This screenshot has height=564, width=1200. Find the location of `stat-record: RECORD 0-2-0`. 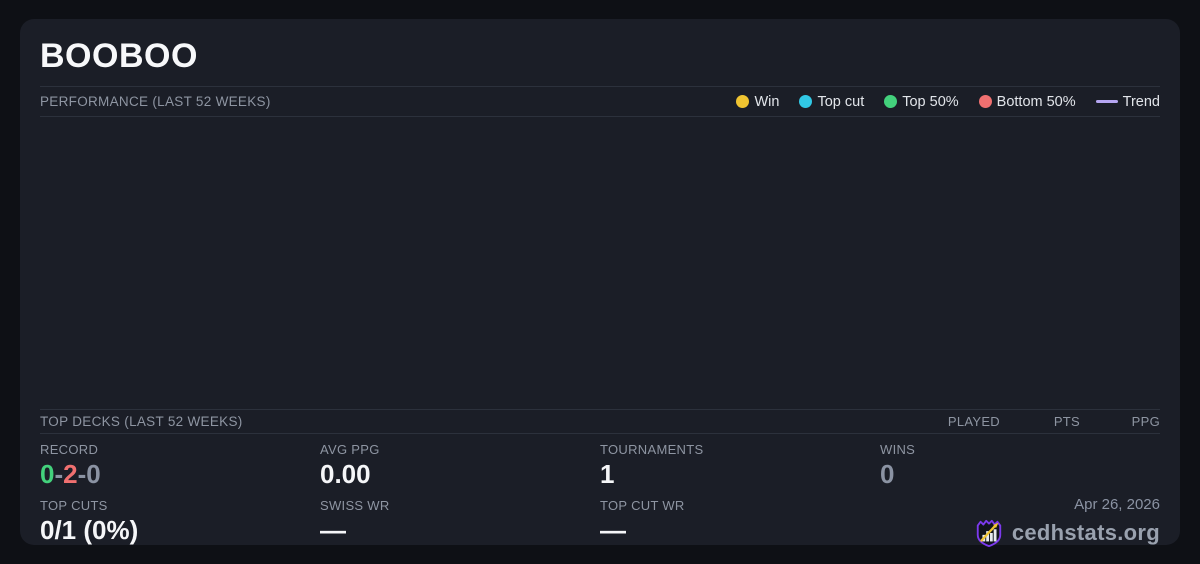

stat-record: RECORD 0-2-0 is located at coordinates (180, 462).